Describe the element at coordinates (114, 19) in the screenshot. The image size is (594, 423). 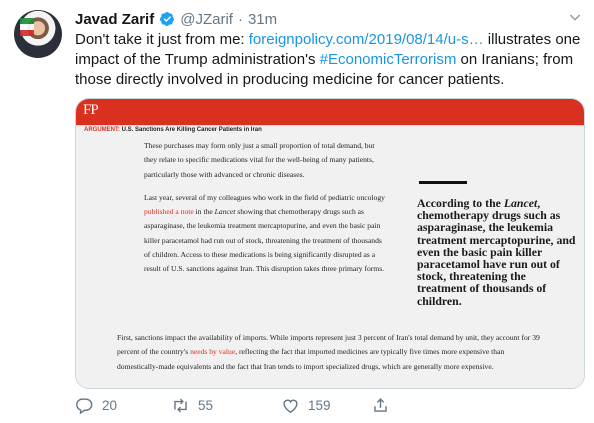
I see `author-name: Javad Zarif` at that location.